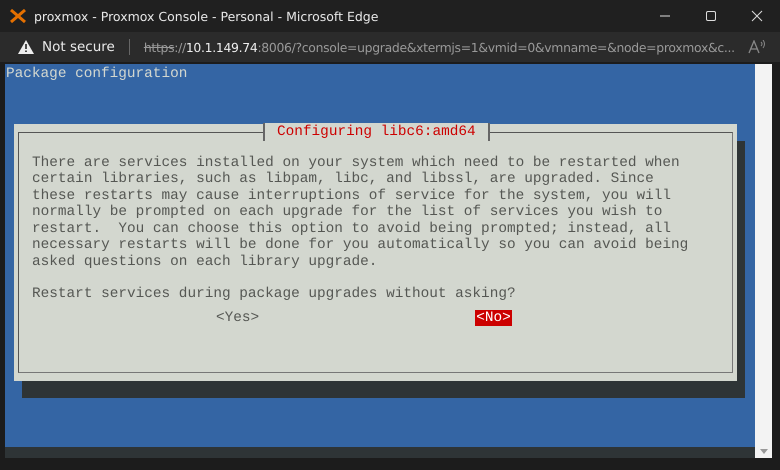  I want to click on yes-button: <Yes>, so click(237, 318).